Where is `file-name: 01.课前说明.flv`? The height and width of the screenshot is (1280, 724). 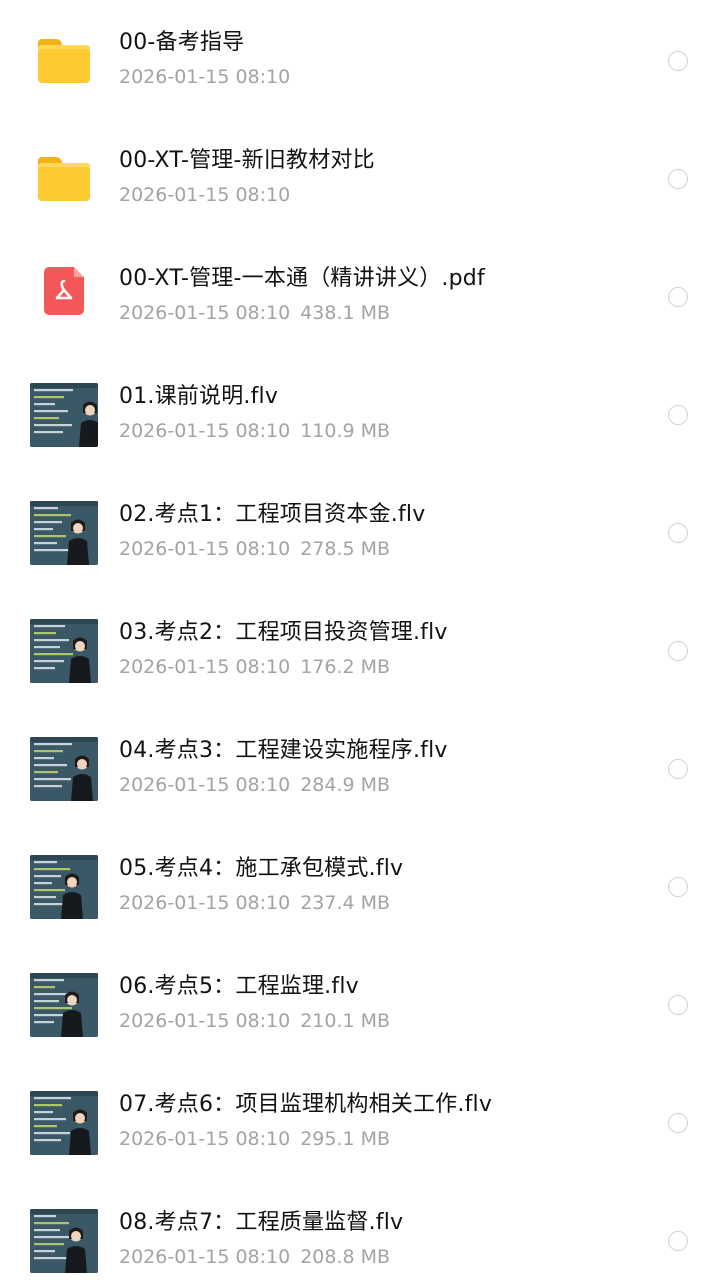
file-name: 01.课前说明.flv is located at coordinates (199, 396).